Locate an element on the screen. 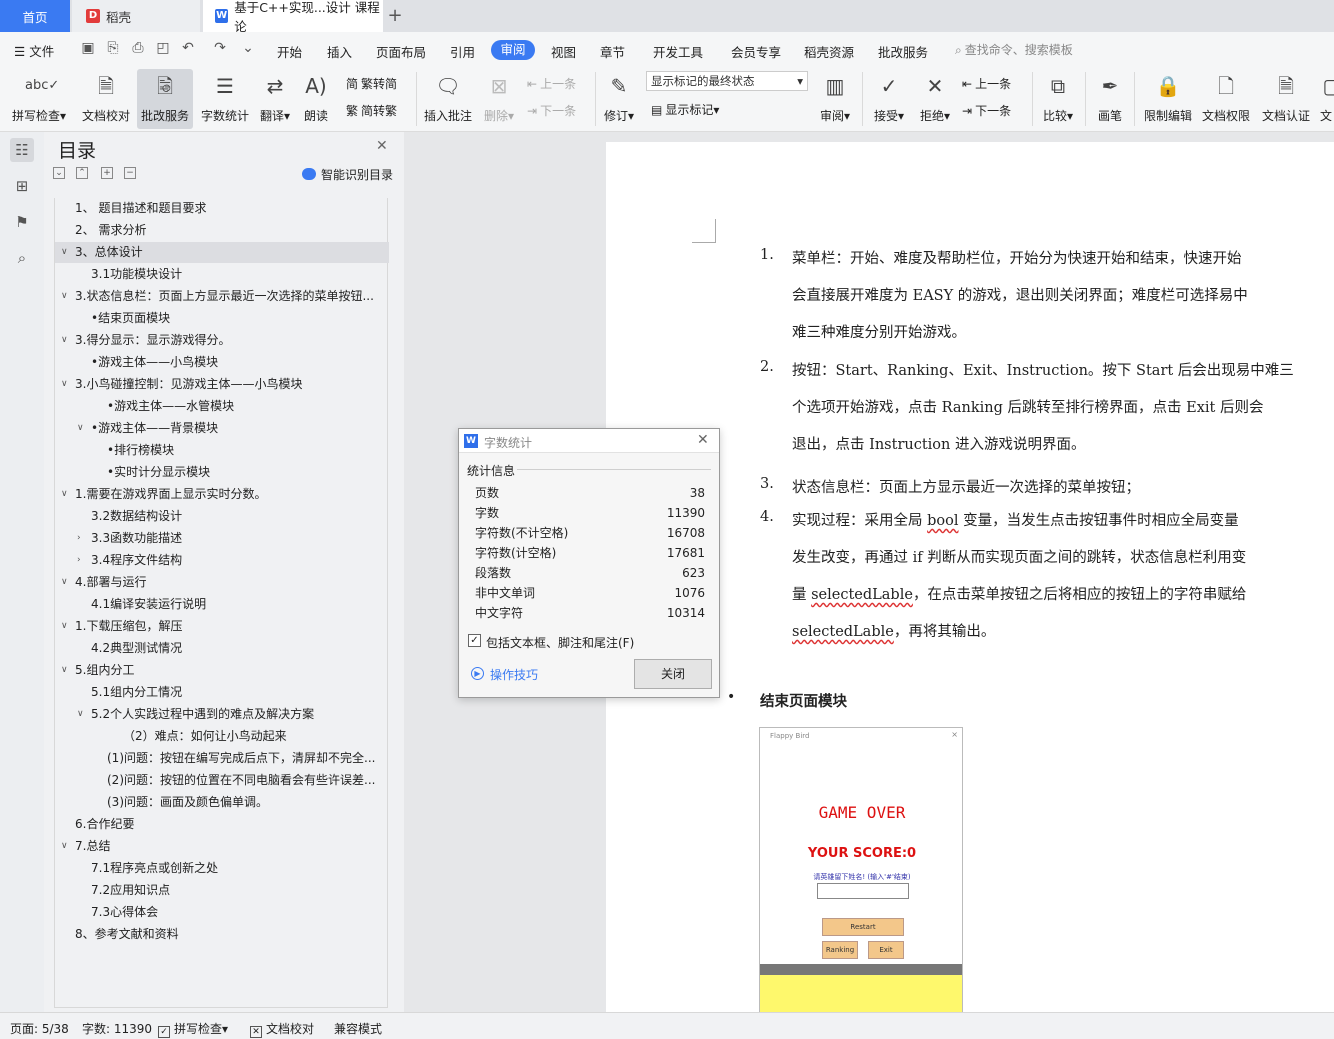  toc-item: ∨ 3.小鸟碰撞控制：见游戏主体——小鸟模块 is located at coordinates (222, 384).